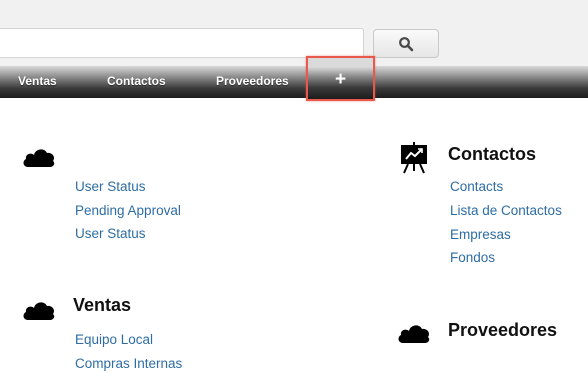 This screenshot has width=588, height=384. I want to click on nav-item-contactos: Contactos, so click(136, 82).